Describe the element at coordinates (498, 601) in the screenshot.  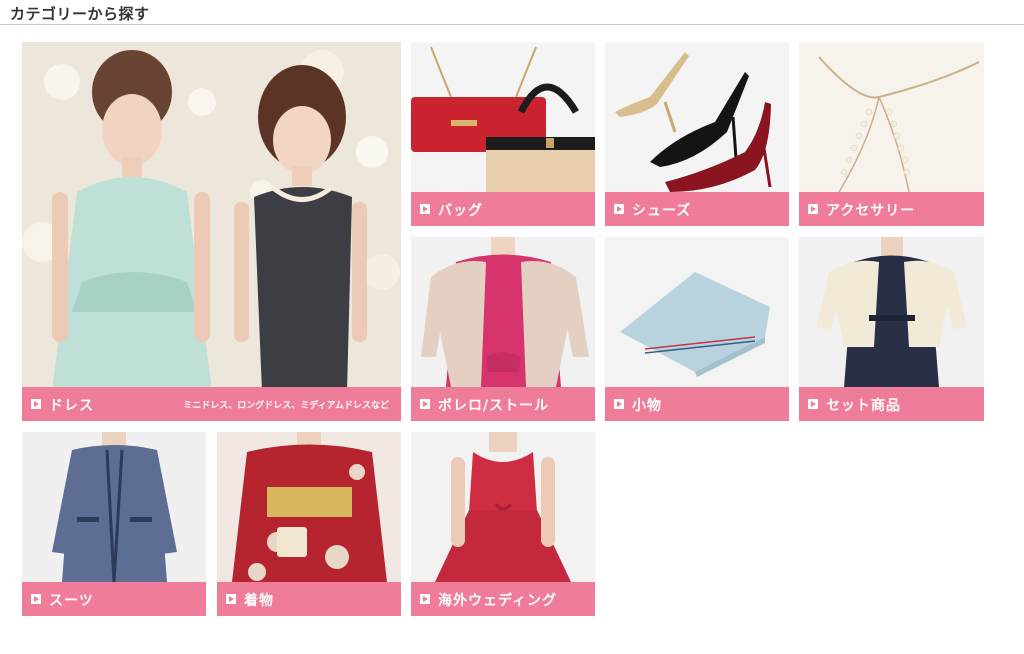
I see `category-label: 海外ウェディング` at that location.